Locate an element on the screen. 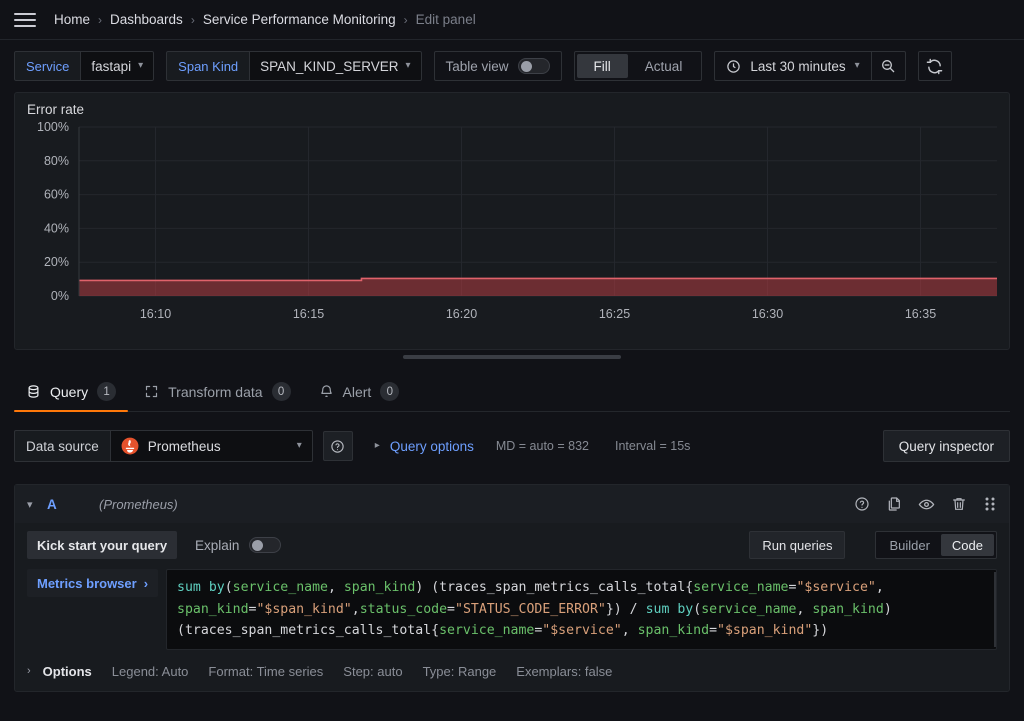 The image size is (1024, 721). zoom-out-button is located at coordinates (887, 66).